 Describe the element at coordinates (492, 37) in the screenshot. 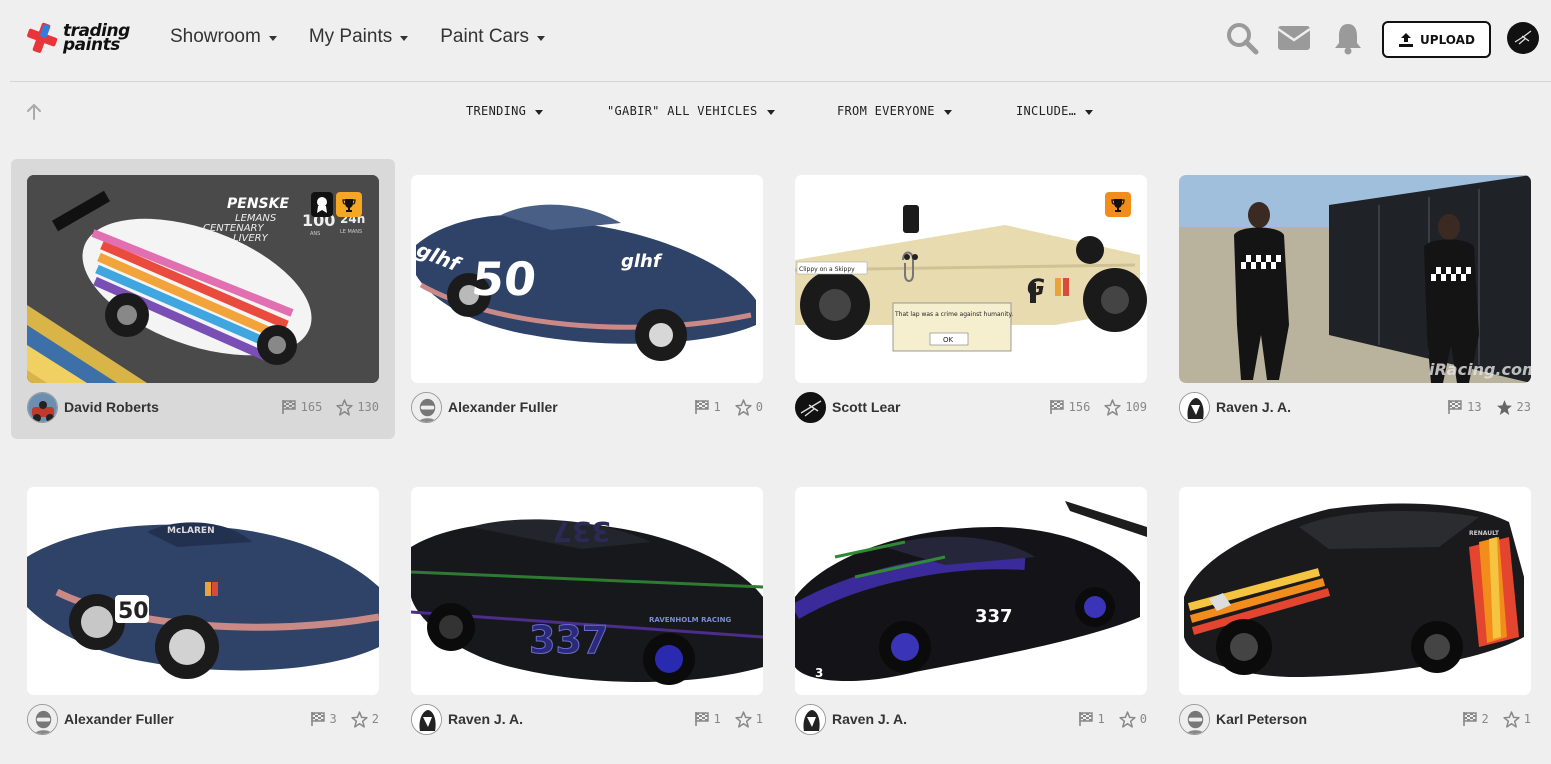

I see `nav-paint-cars: Paint Cars` at that location.